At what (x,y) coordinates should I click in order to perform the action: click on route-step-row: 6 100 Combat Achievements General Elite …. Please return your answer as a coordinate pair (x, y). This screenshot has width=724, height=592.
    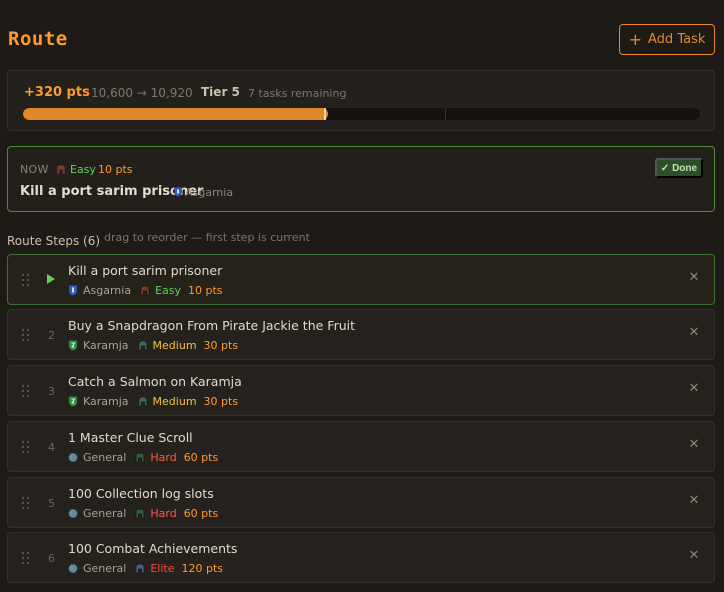
    Looking at the image, I should click on (361, 557).